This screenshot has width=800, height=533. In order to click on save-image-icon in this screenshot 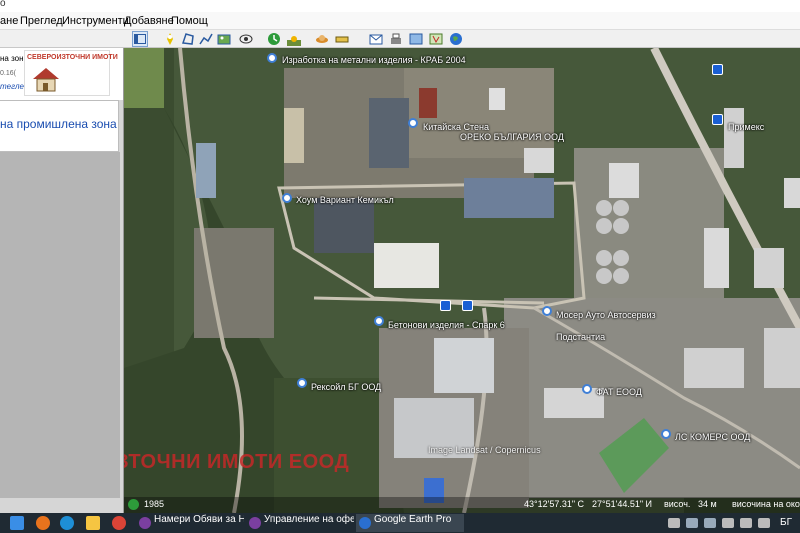, I will do `click(416, 39)`.